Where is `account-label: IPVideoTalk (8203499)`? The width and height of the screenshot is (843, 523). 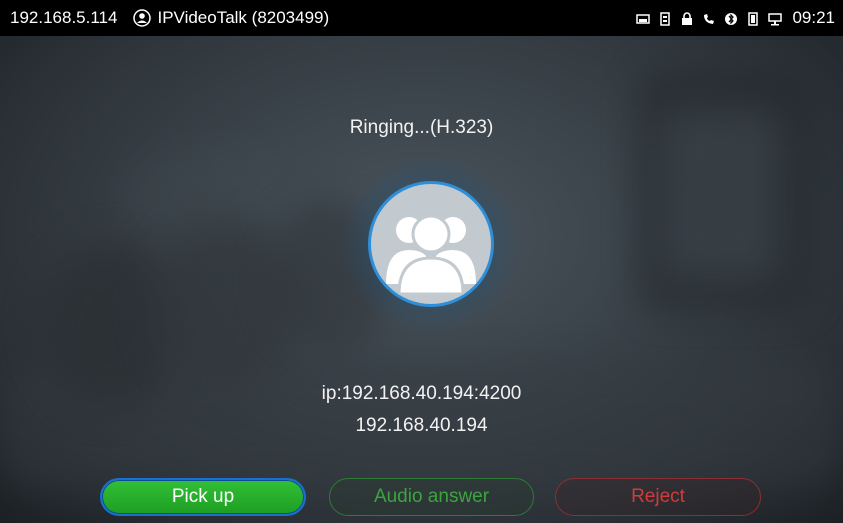 account-label: IPVideoTalk (8203499) is located at coordinates (243, 17).